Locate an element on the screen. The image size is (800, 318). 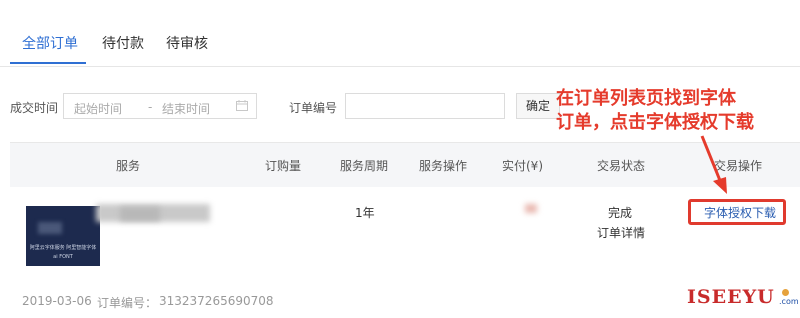
watermark-logo: ISEEYU is located at coordinates (731, 297).